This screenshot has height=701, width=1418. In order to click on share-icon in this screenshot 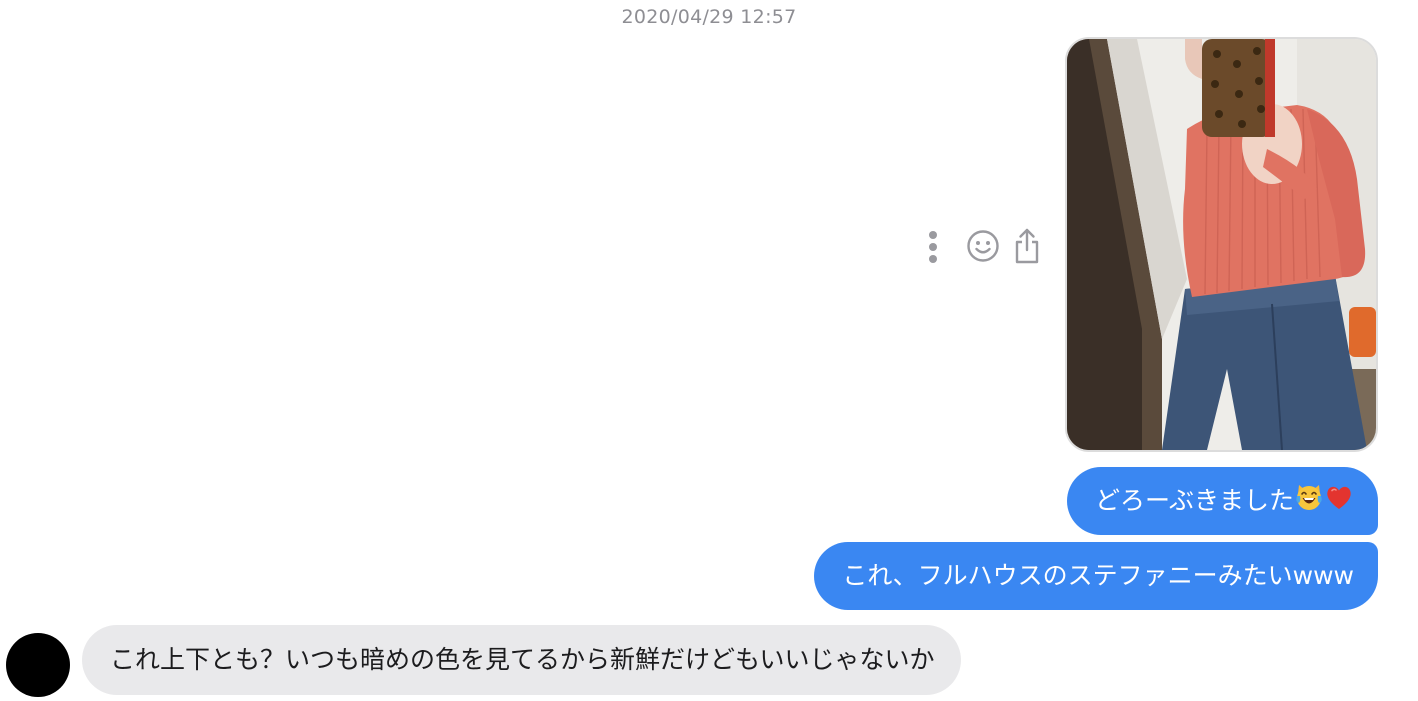, I will do `click(1027, 246)`.